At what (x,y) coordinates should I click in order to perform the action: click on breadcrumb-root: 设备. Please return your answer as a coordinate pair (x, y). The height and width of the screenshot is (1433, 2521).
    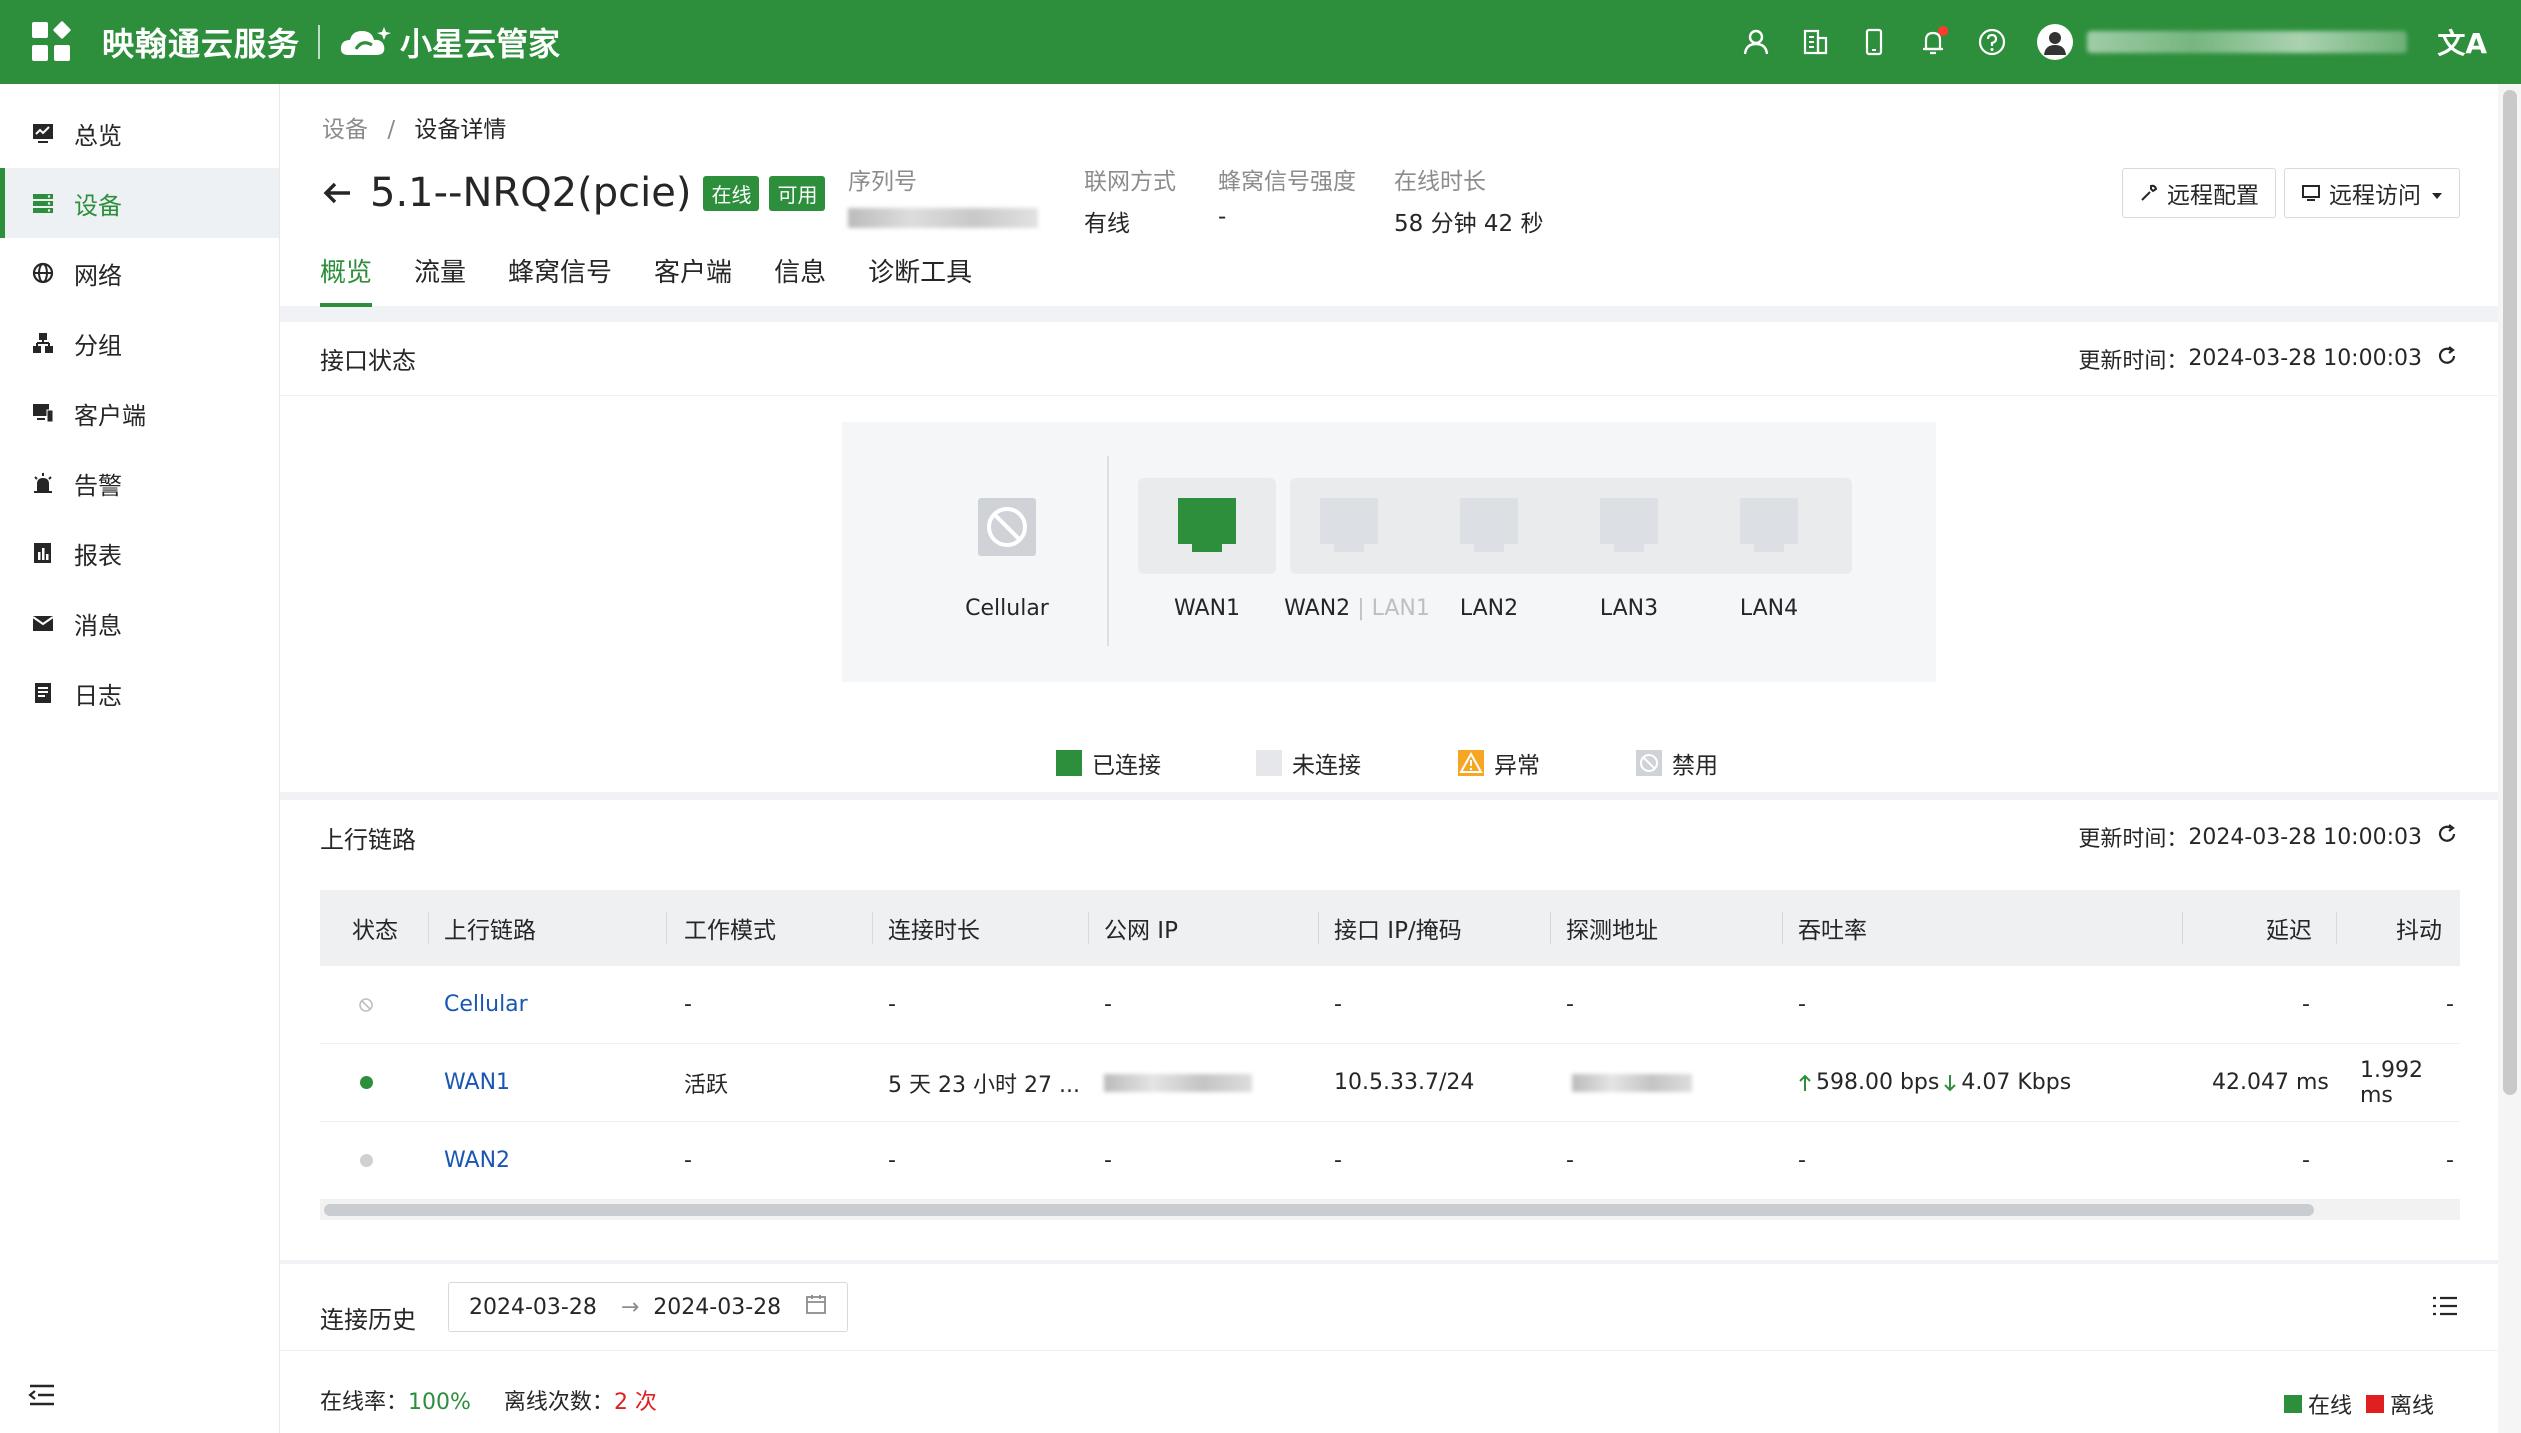
    Looking at the image, I should click on (345, 130).